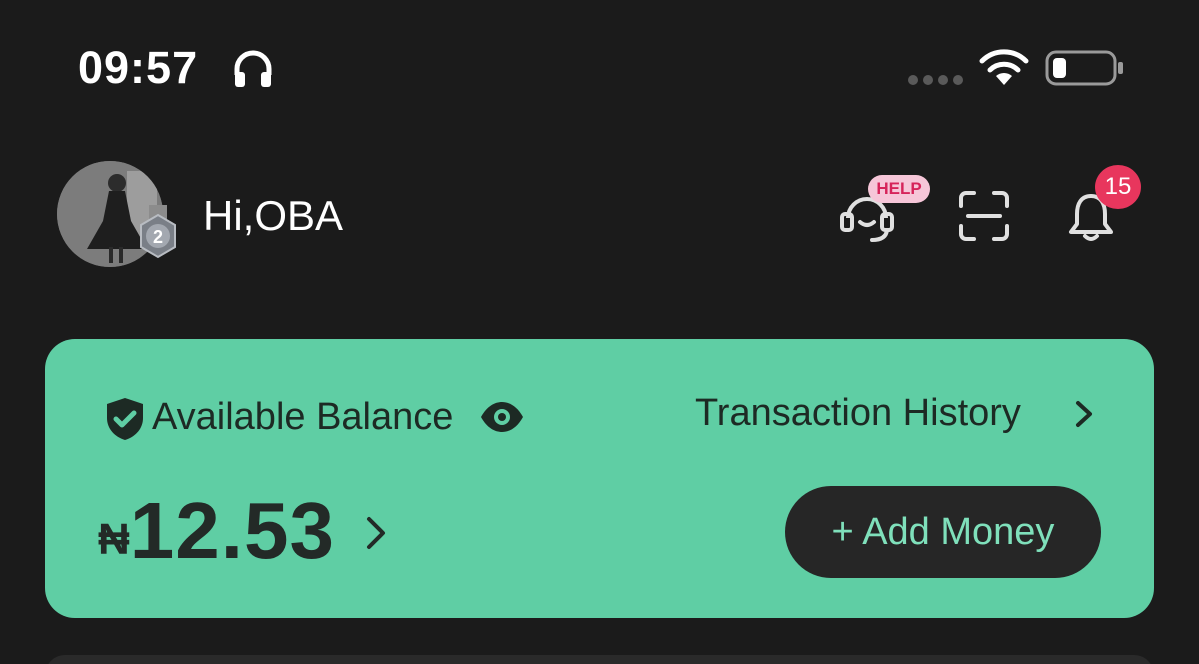 The height and width of the screenshot is (664, 1199). I want to click on rank-badge-icon: 2, so click(158, 232).